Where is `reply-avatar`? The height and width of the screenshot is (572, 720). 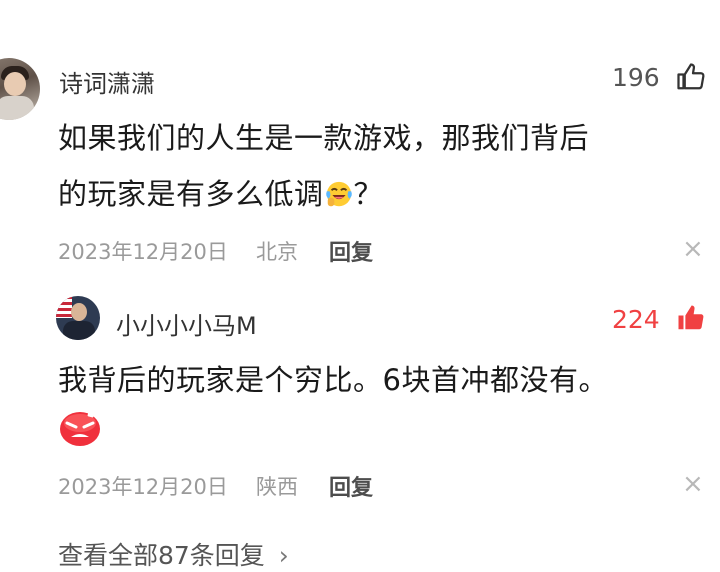
reply-avatar is located at coordinates (78, 318).